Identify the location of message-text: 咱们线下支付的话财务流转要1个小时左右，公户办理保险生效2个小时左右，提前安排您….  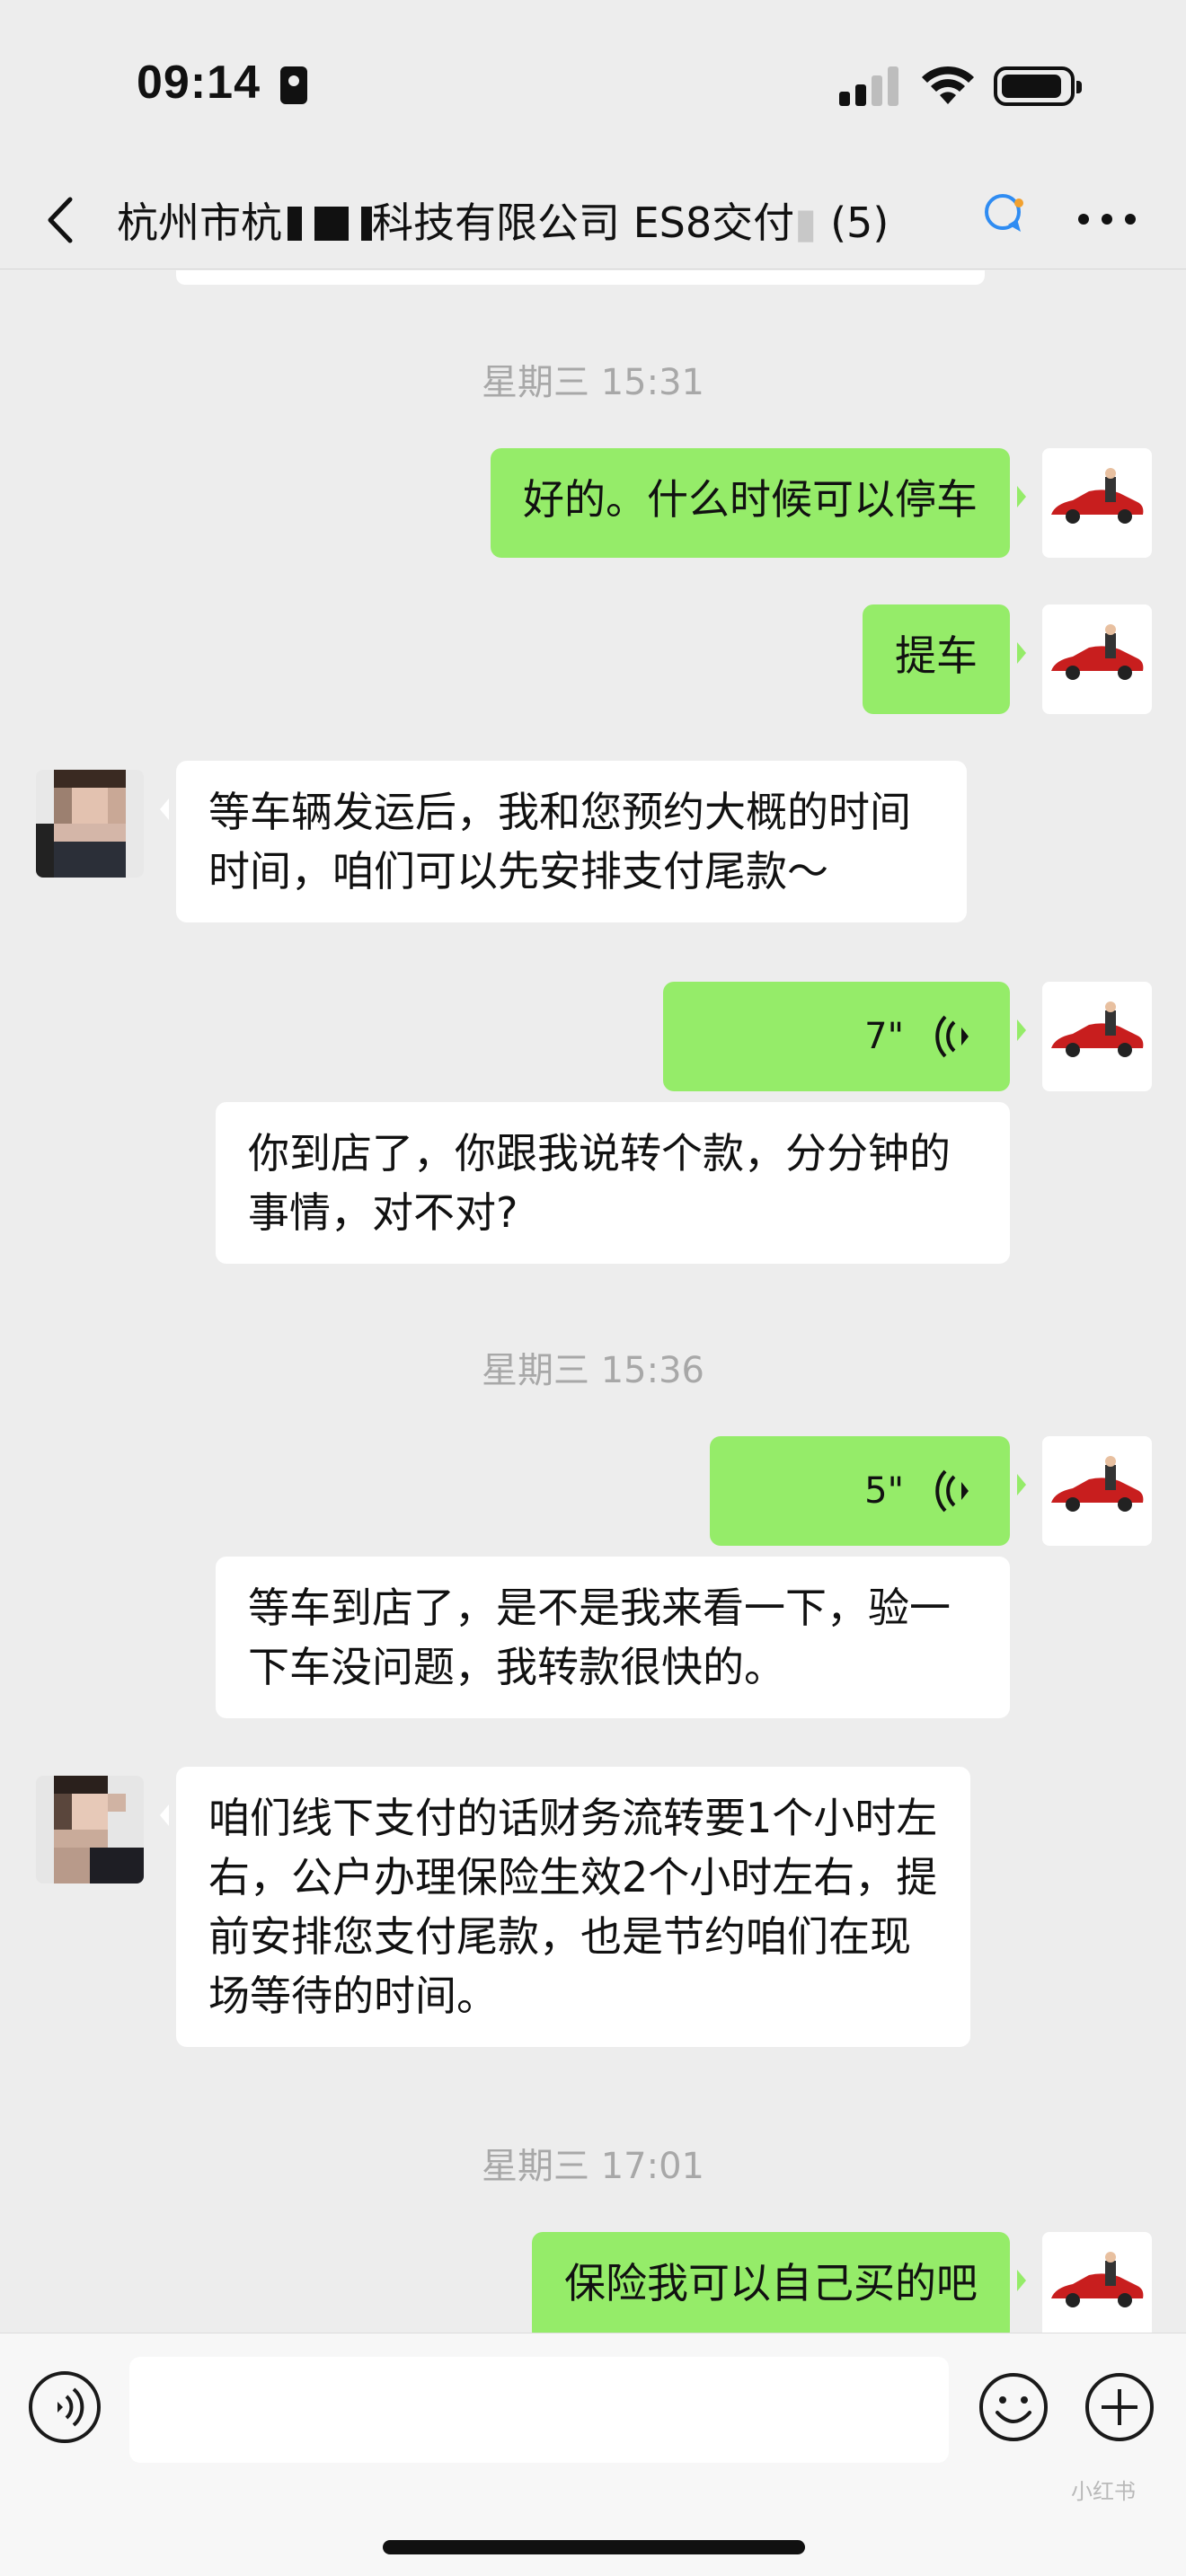
(573, 1907).